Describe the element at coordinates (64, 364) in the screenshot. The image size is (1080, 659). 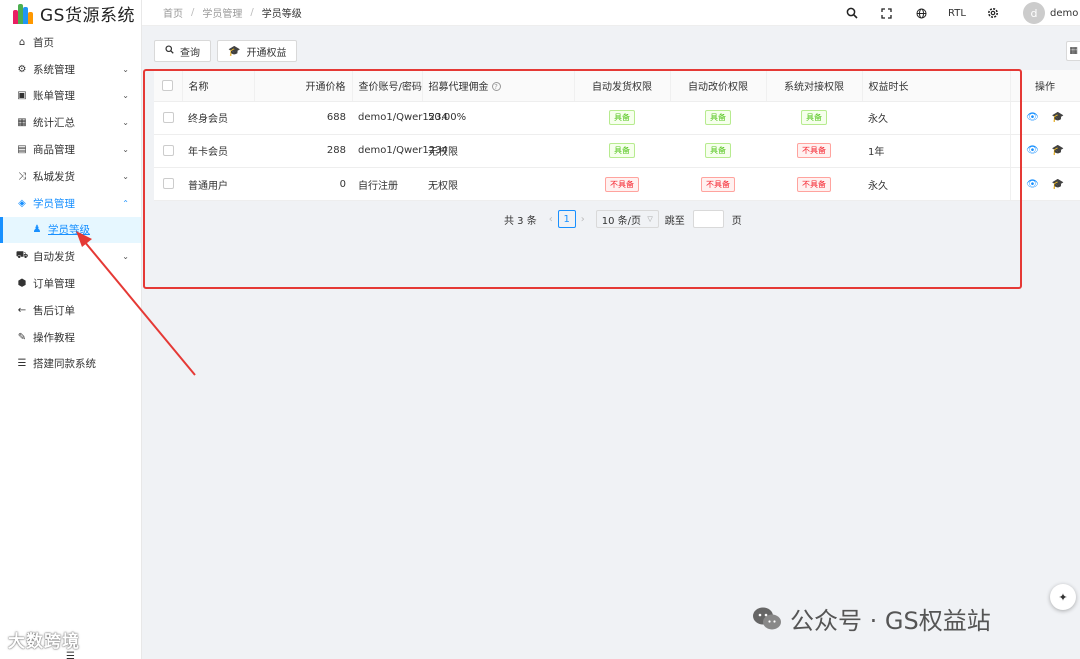
I see `sidebar-item-label: 搭建同款系统` at that location.